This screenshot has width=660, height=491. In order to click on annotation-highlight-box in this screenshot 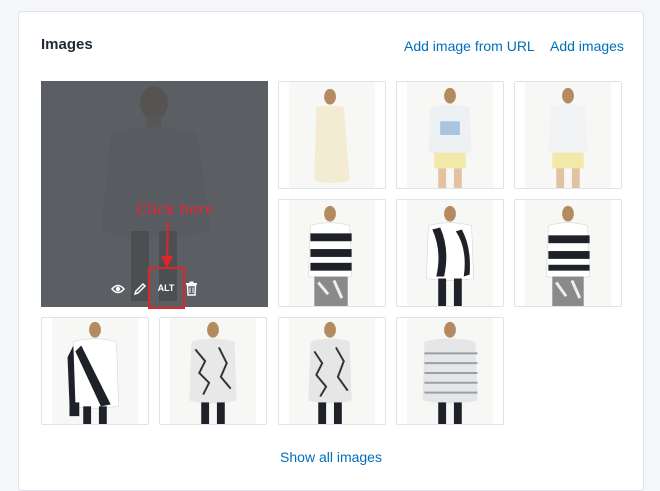, I will do `click(166, 288)`.